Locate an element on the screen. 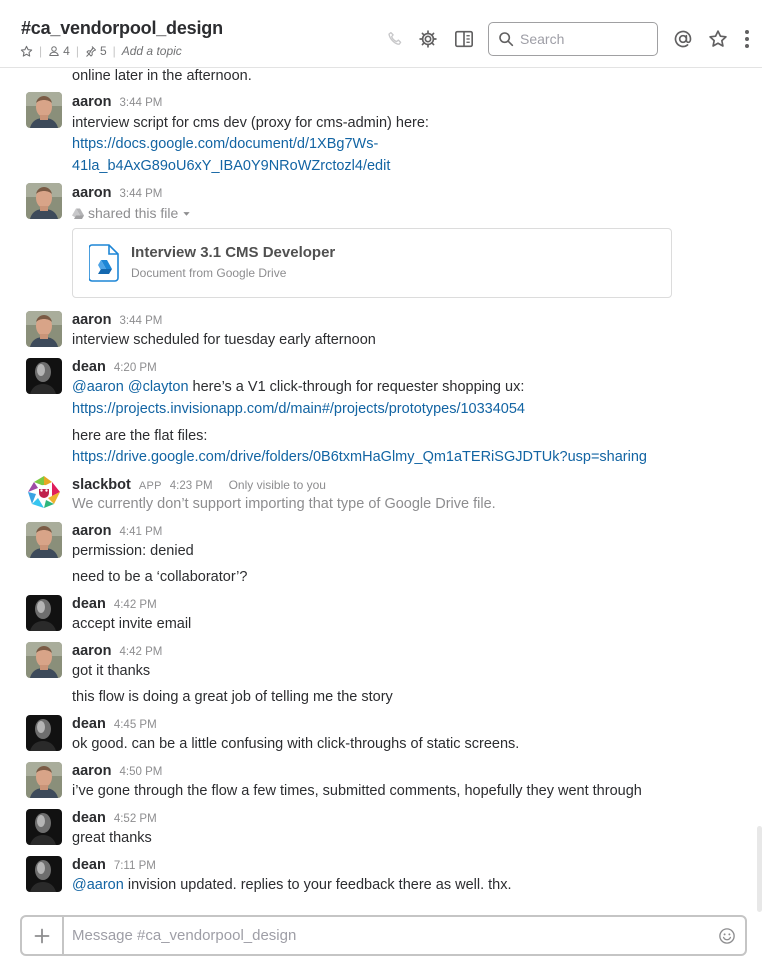 This screenshot has height=956, width=762. gear-icon is located at coordinates (428, 39).